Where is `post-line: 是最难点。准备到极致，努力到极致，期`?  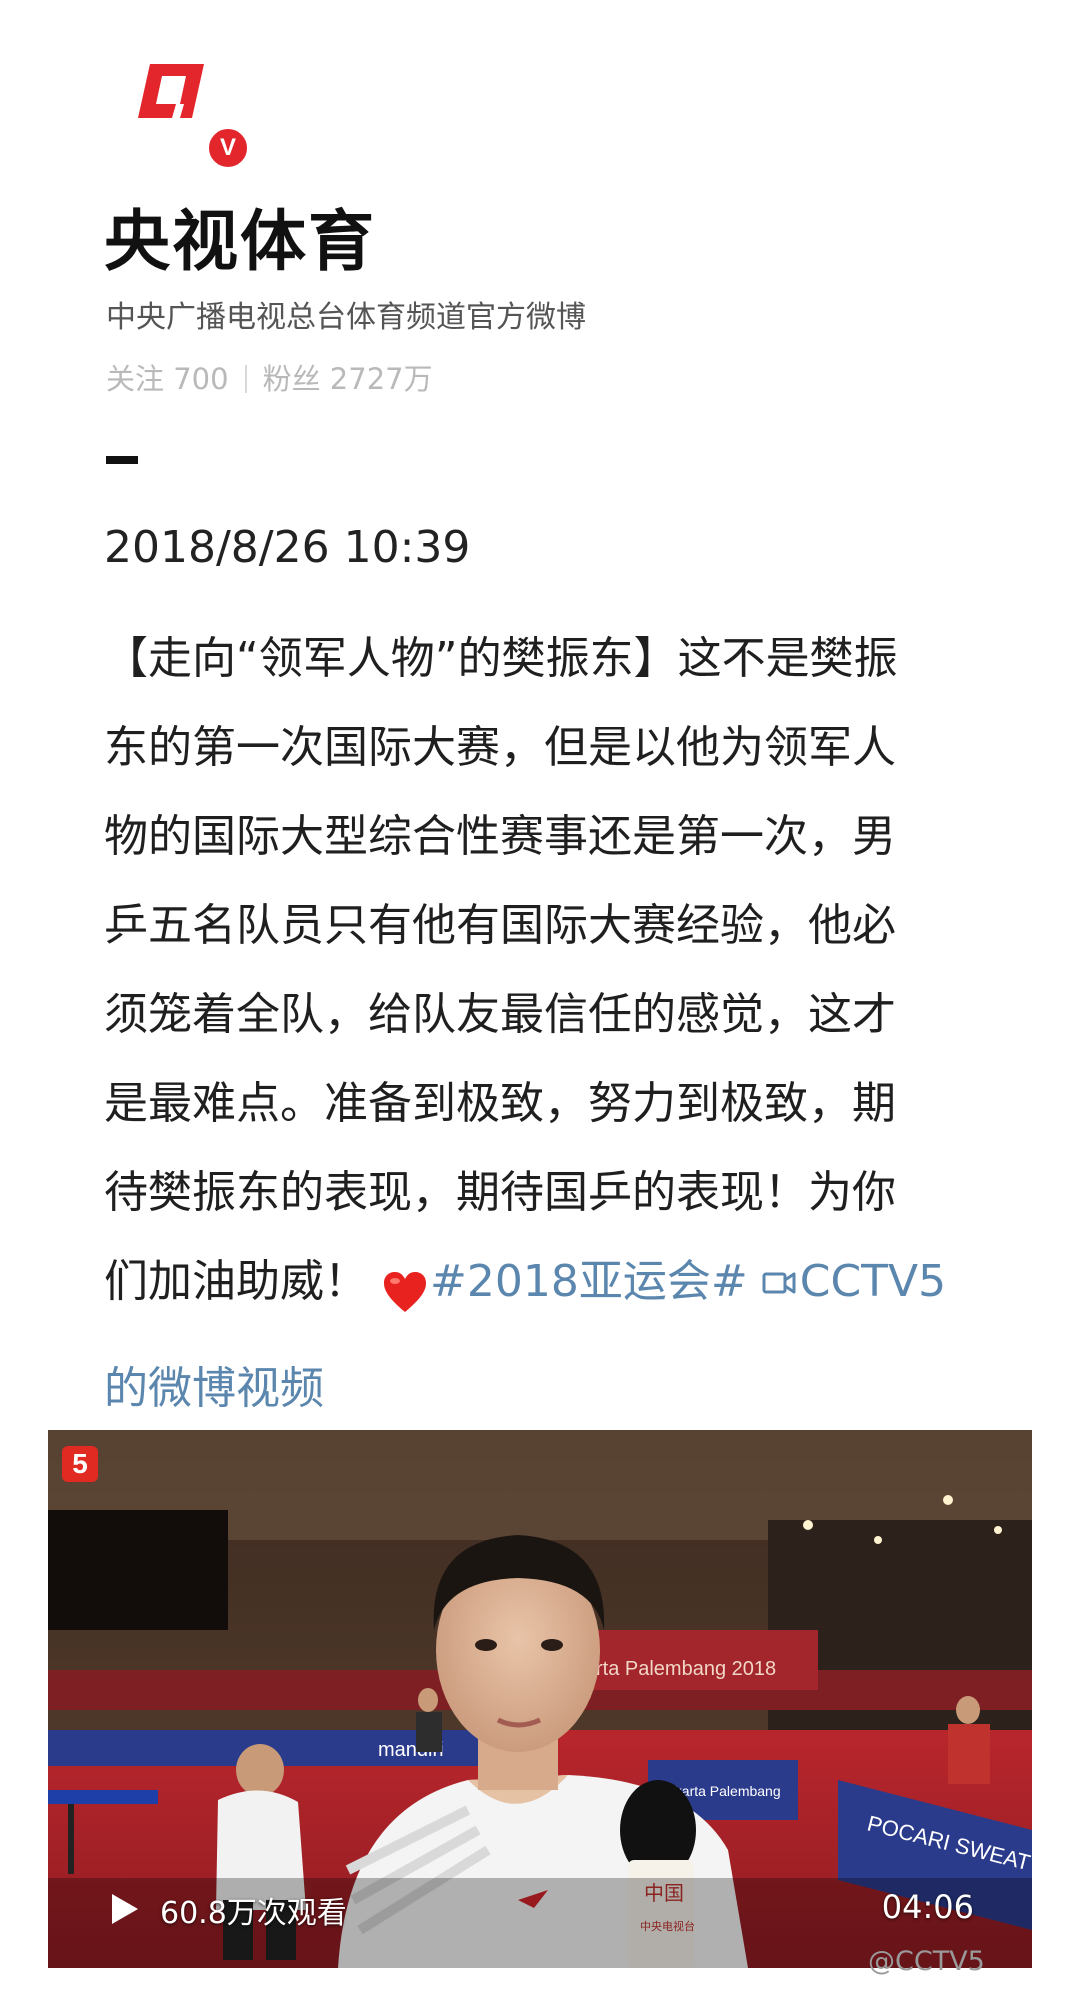
post-line: 是最难点。准备到极致，努力到极致，期 is located at coordinates (500, 1103).